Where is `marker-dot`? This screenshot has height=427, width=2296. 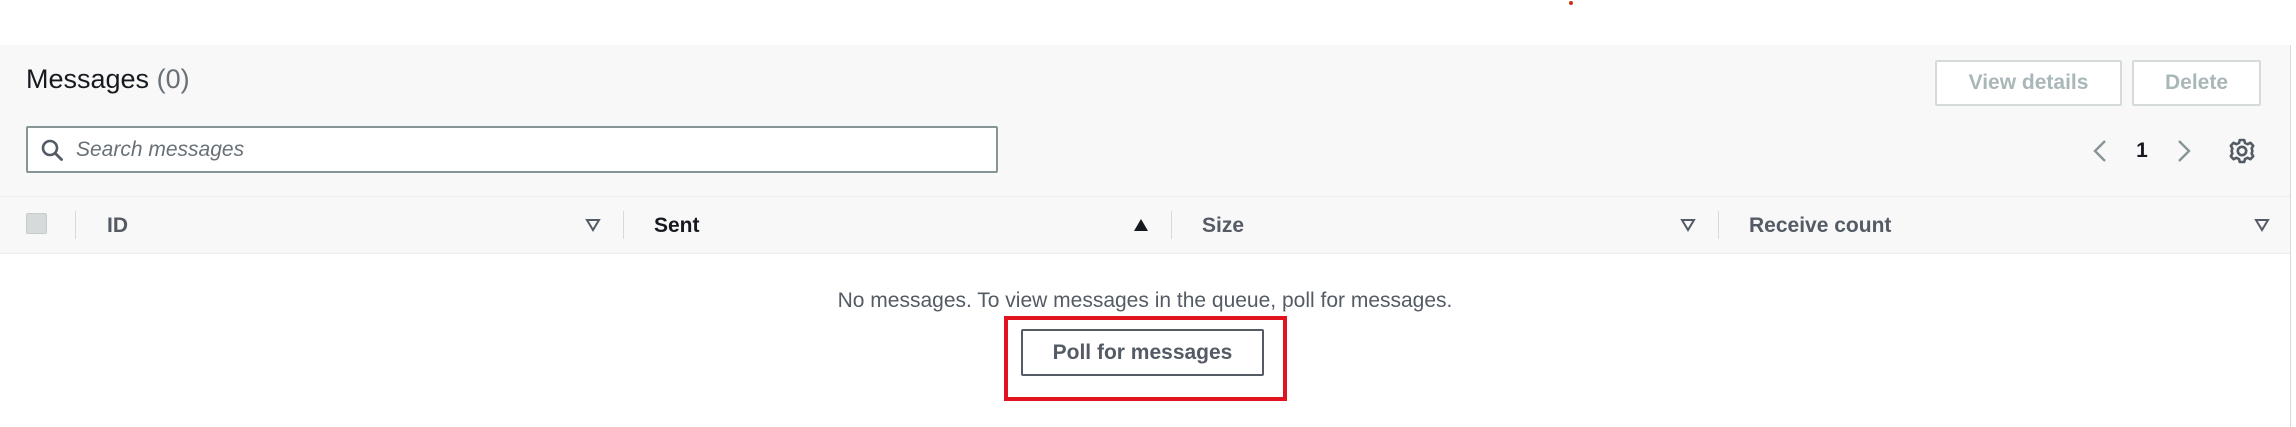
marker-dot is located at coordinates (1571, 3).